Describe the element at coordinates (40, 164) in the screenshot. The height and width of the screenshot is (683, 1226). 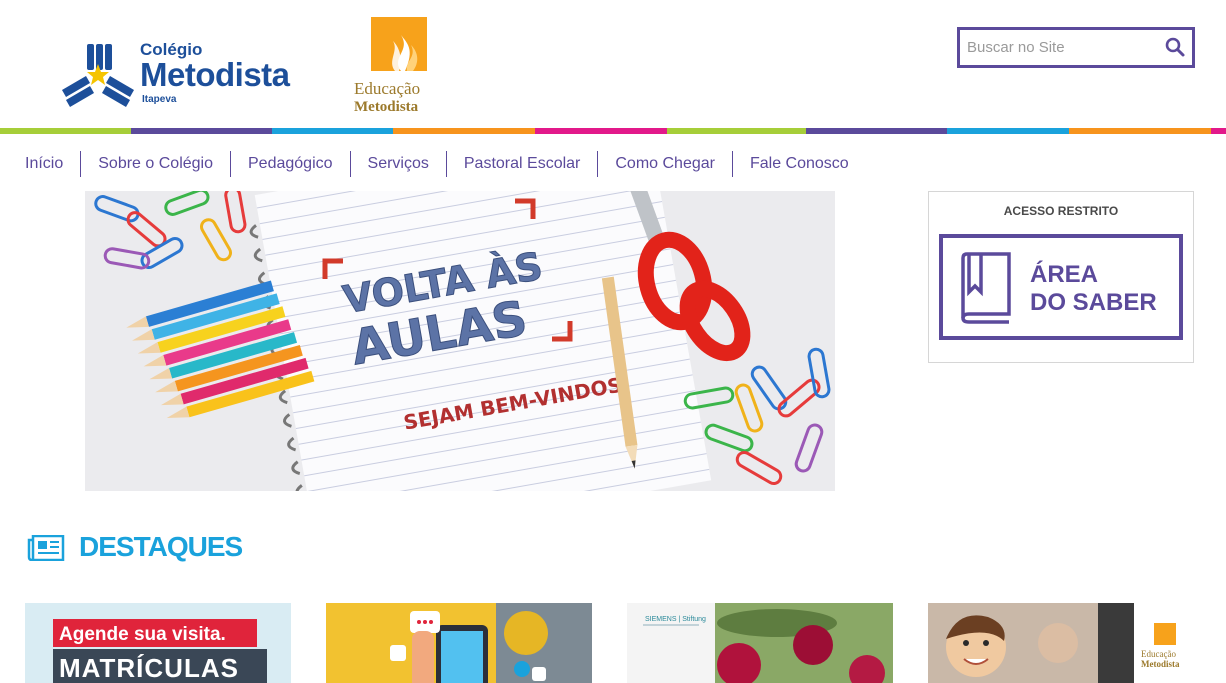
I see `nav-item-inicio: Início` at that location.